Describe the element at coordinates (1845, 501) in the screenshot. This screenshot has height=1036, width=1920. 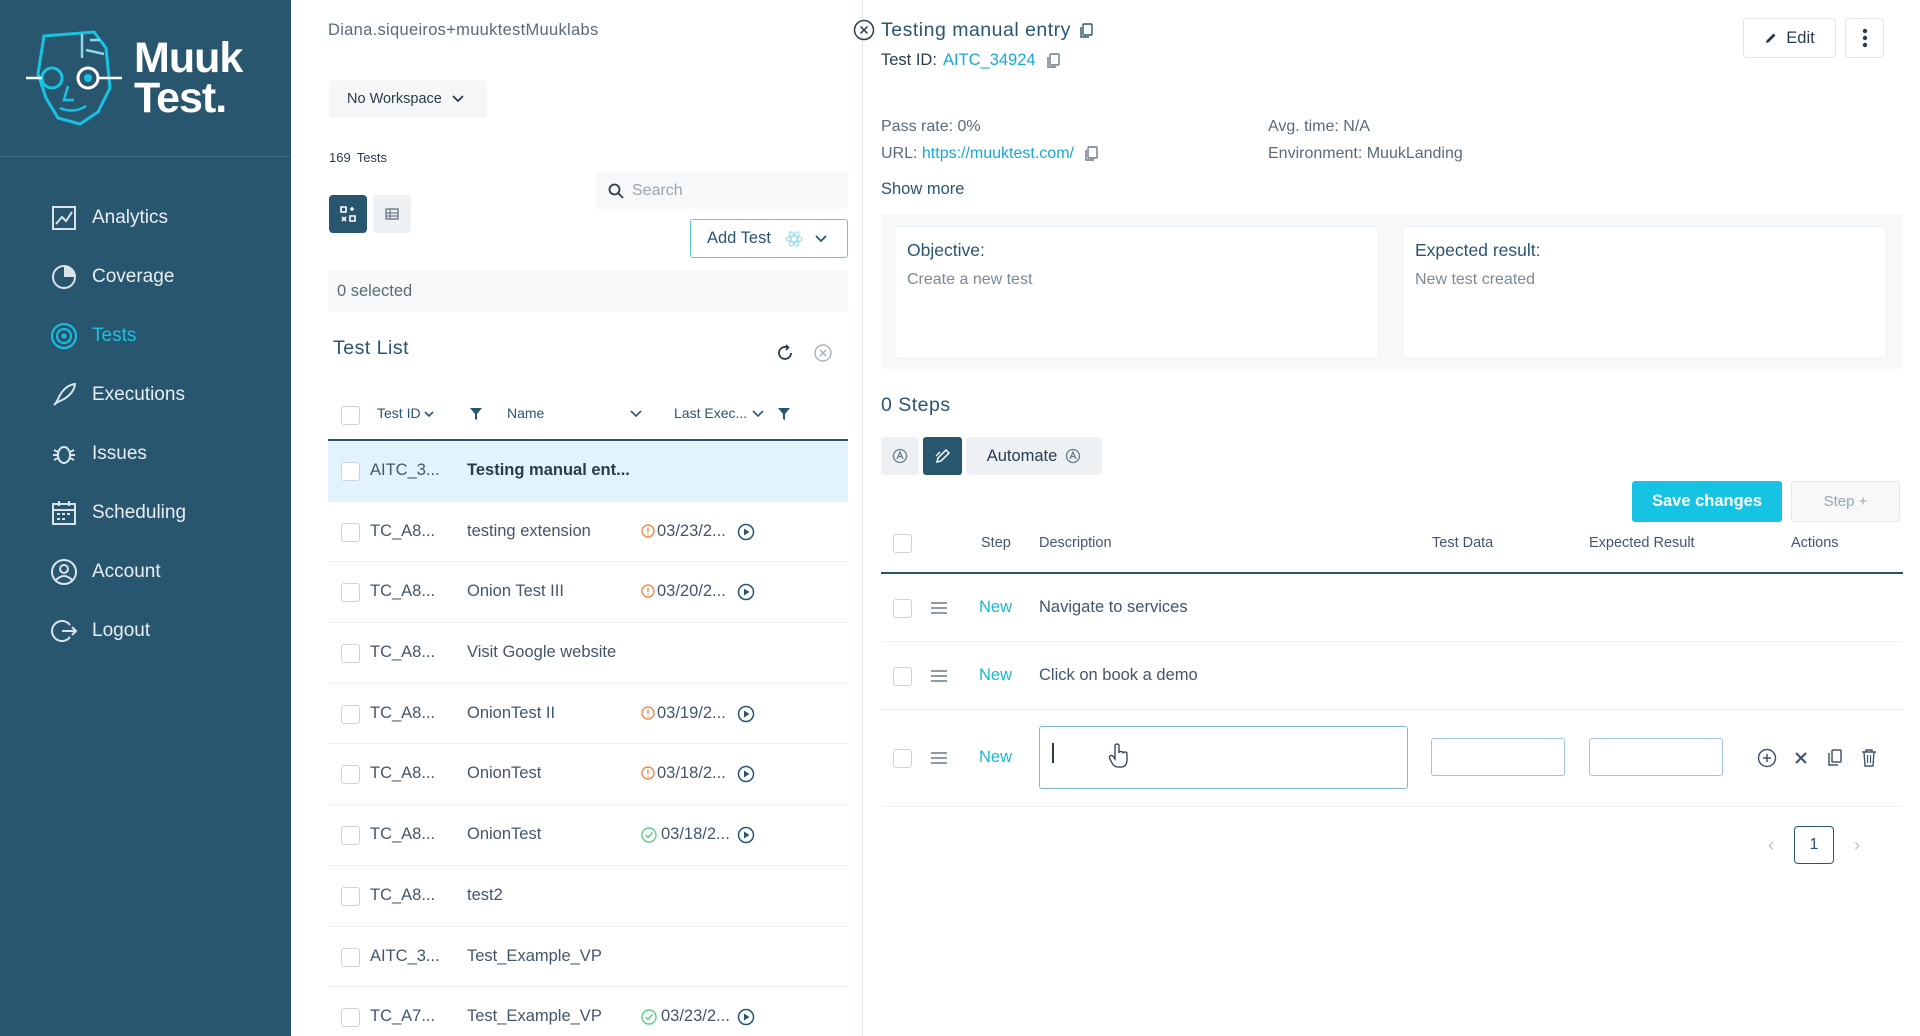
I see `add-step-button: Step +` at that location.